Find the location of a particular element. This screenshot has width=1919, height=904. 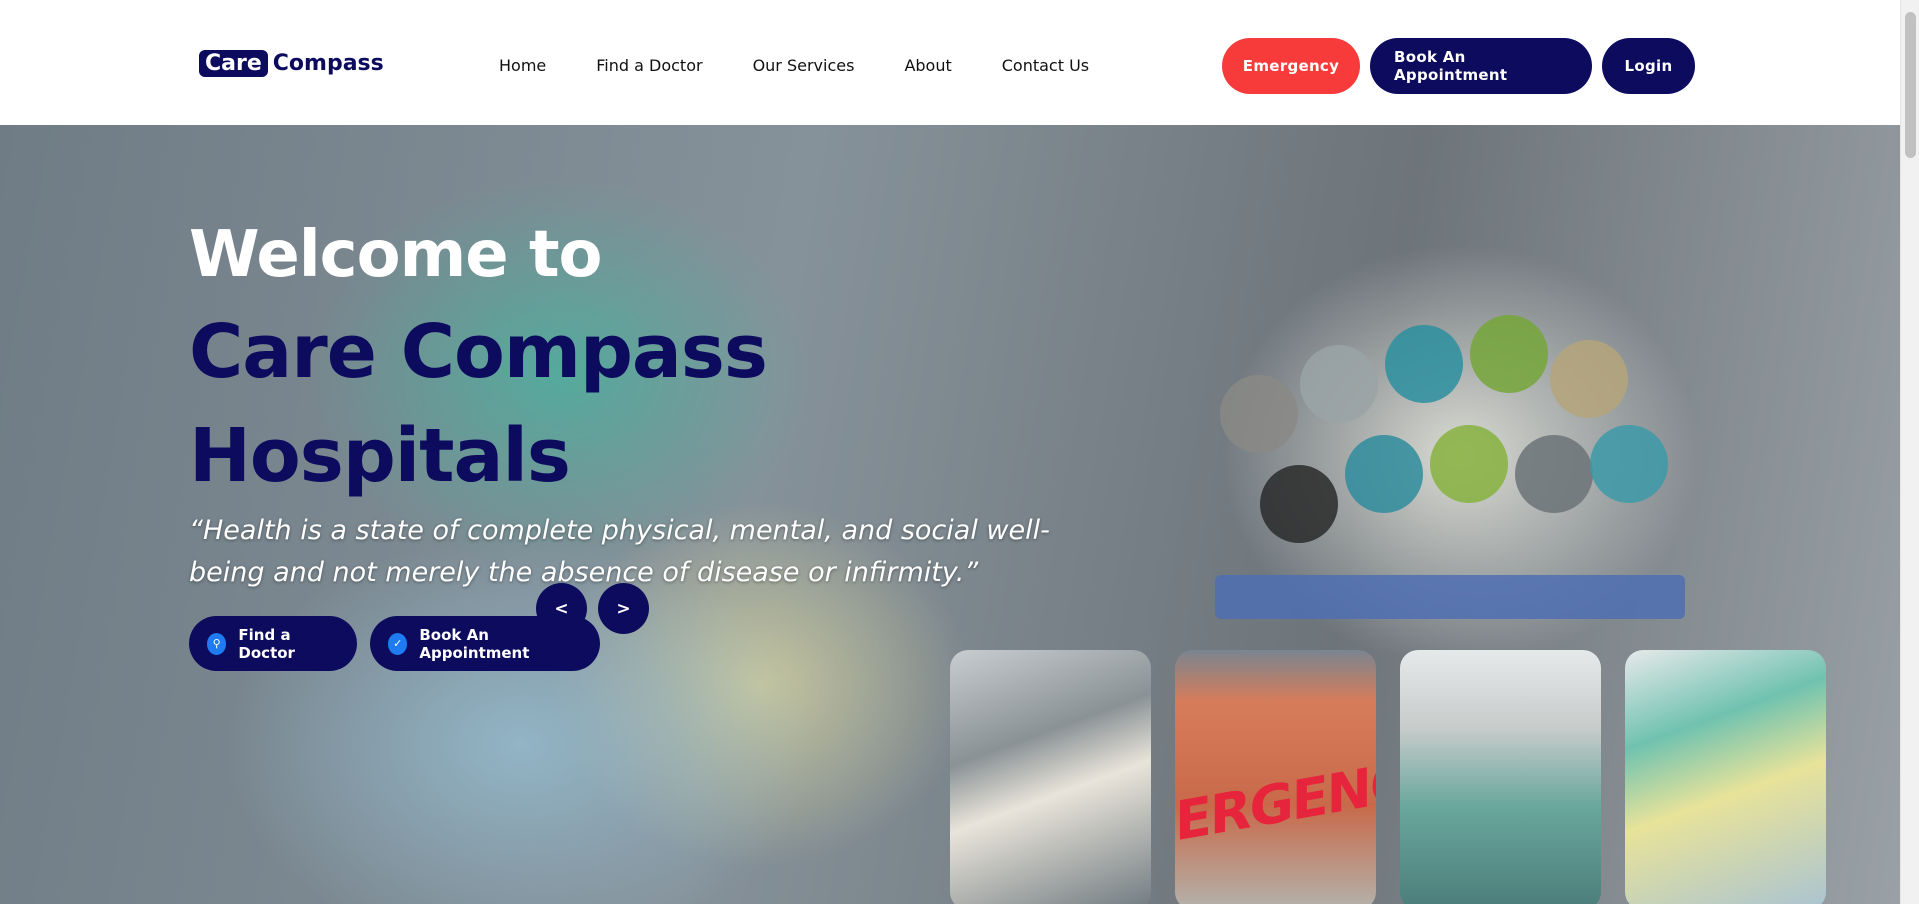

carousel-card-emergency: ERGENC is located at coordinates (1275, 777).